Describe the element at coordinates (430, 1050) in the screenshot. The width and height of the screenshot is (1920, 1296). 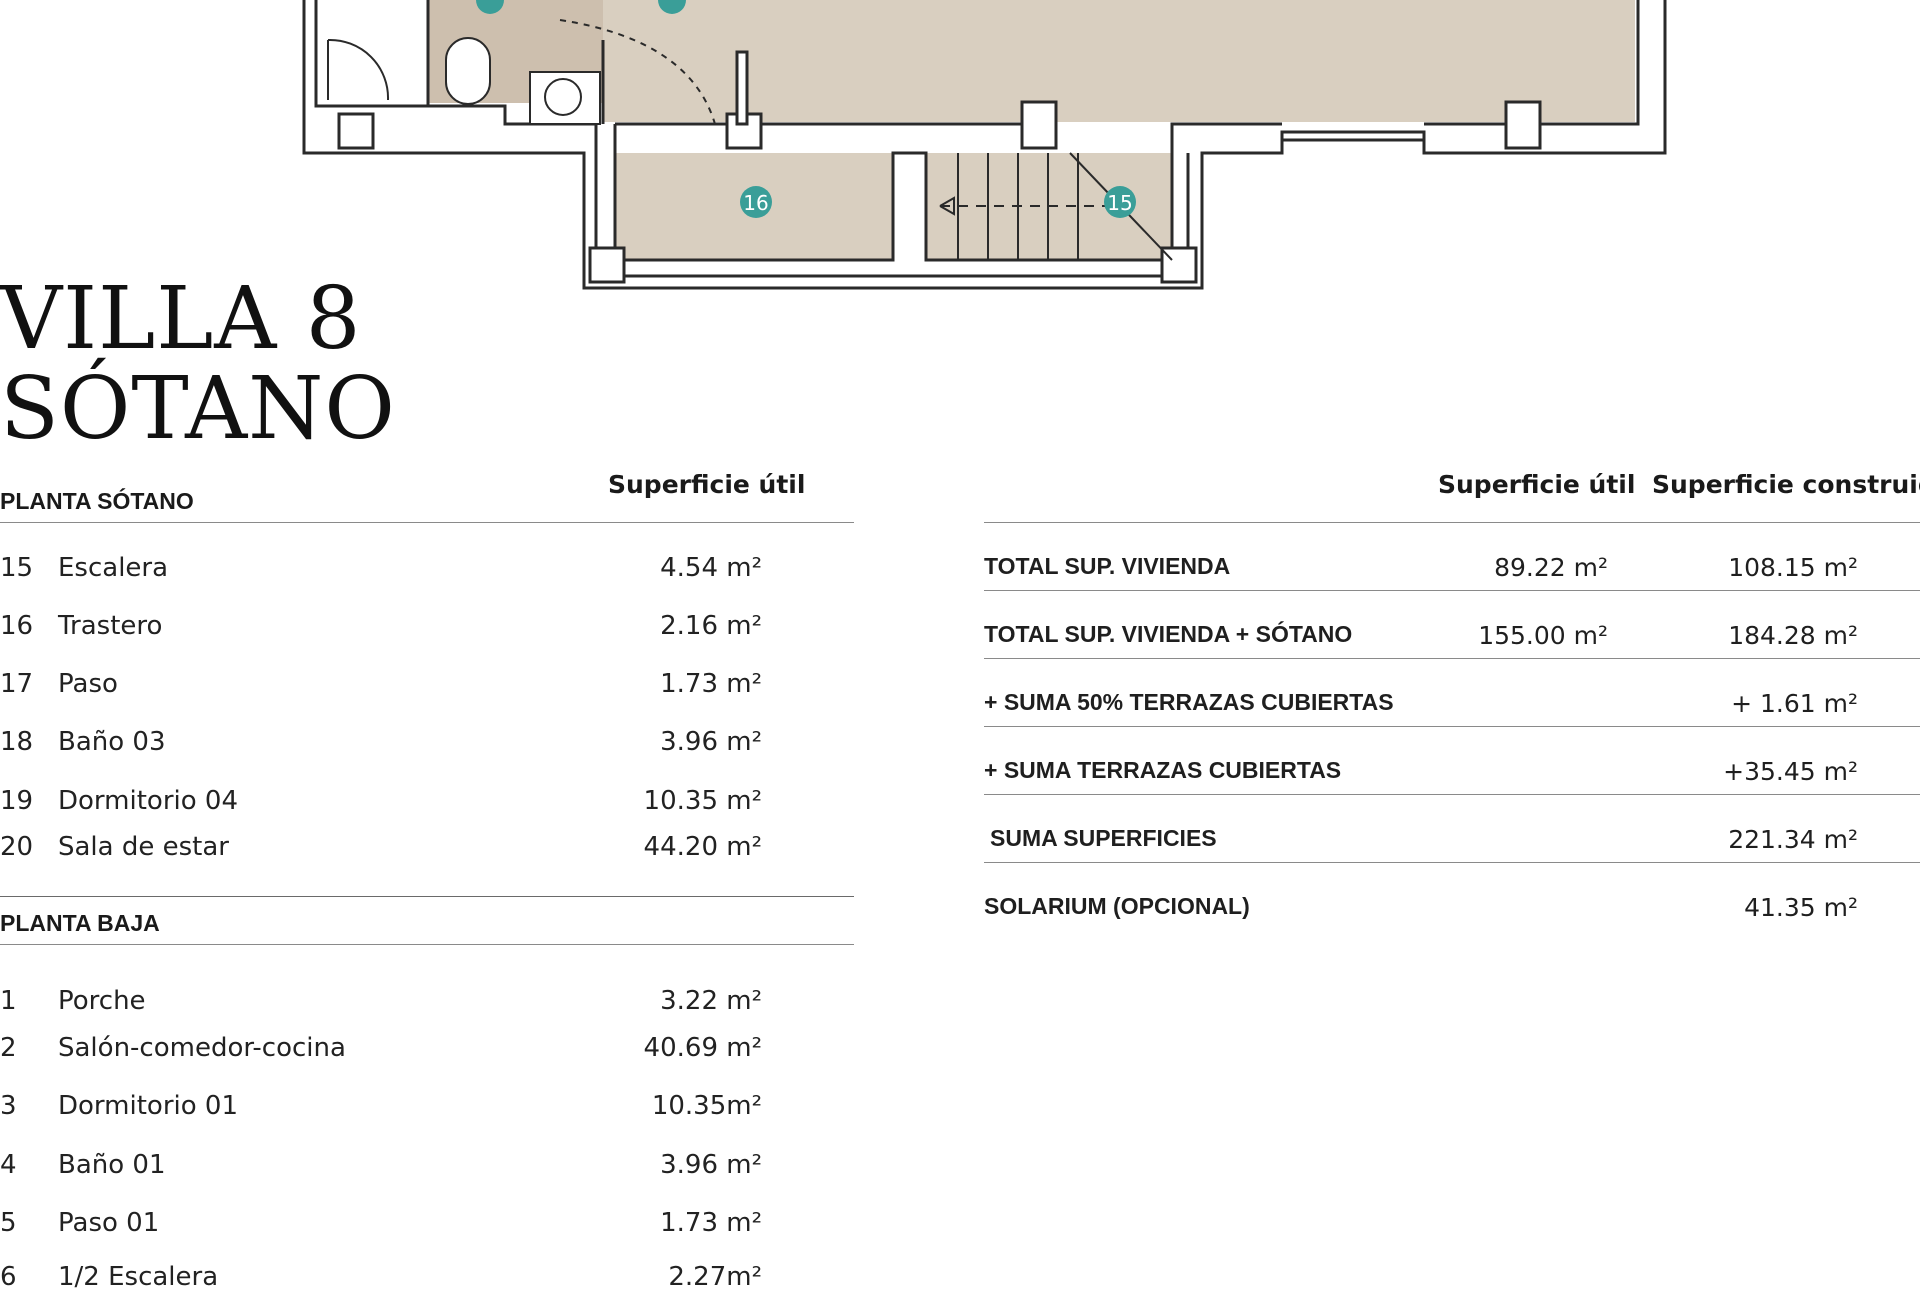
I see `table-row: 2 Salón-comedor-cocina 40.69 m²` at that location.